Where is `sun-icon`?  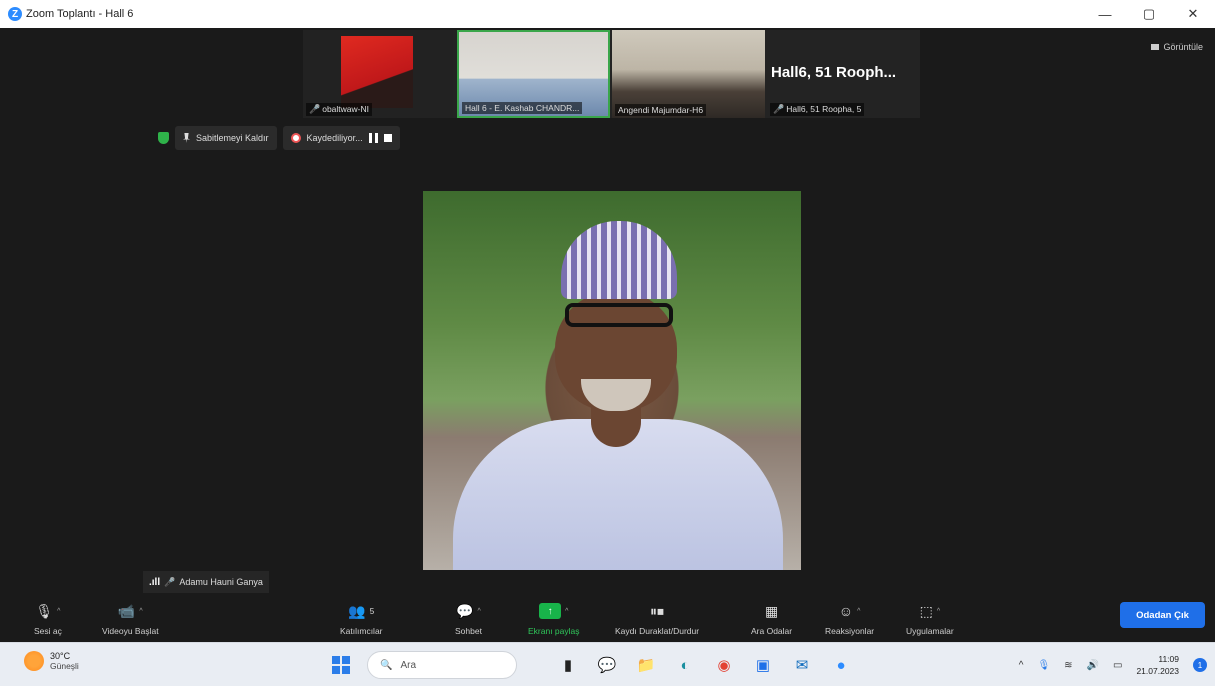 sun-icon is located at coordinates (34, 661).